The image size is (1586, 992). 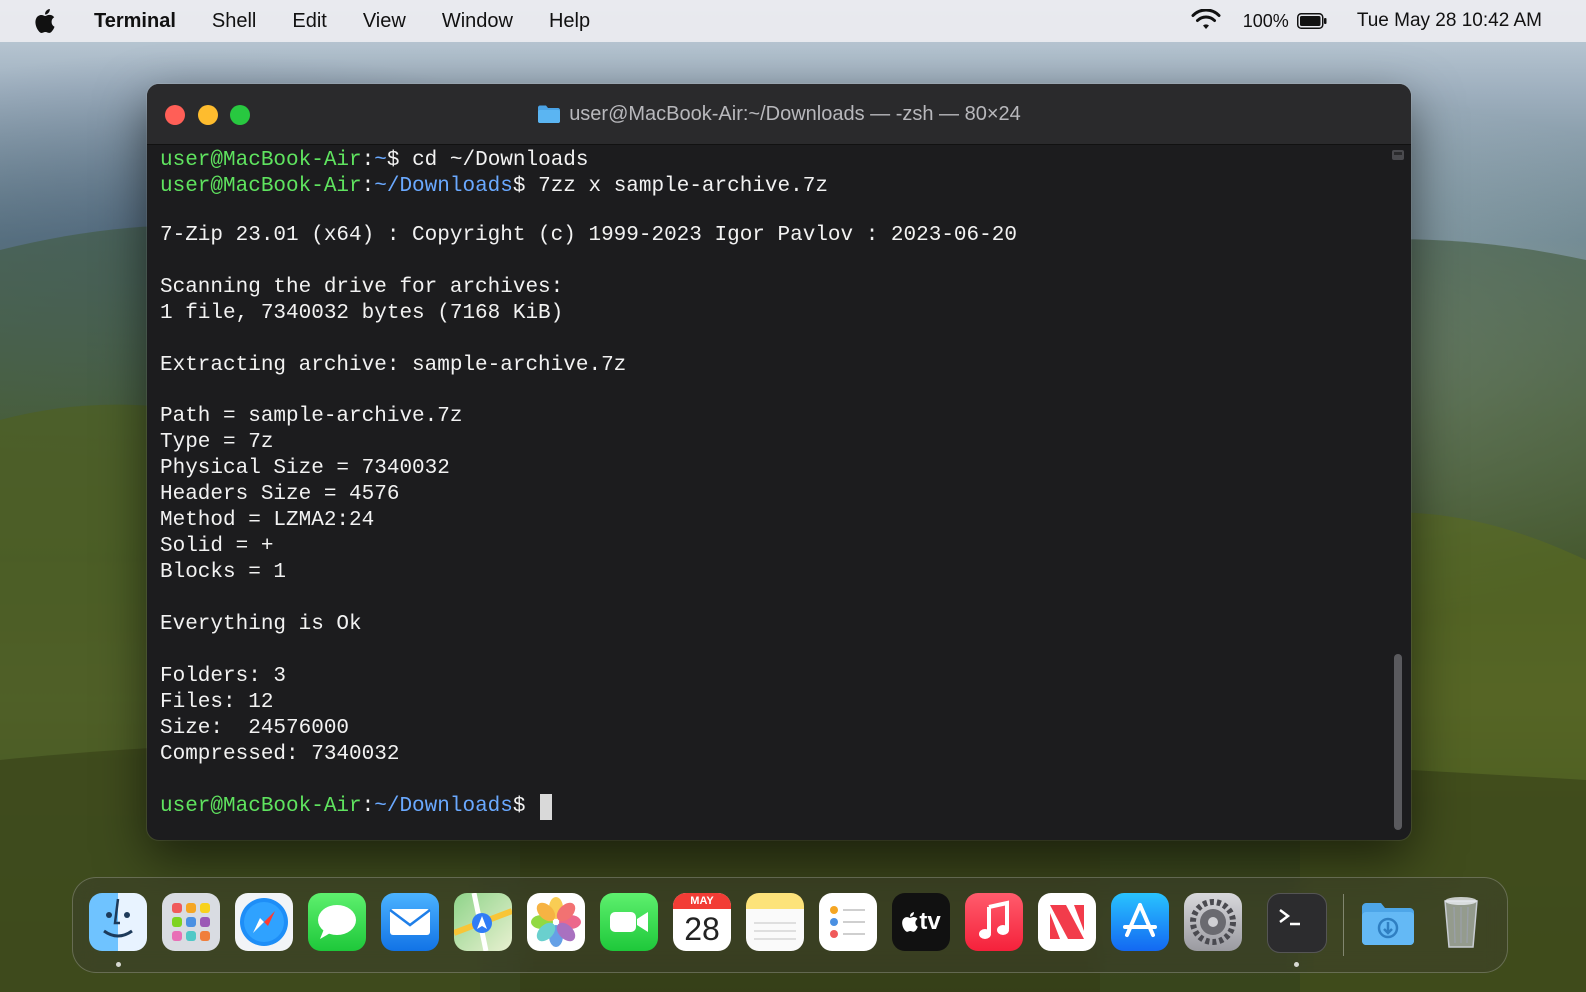 What do you see at coordinates (311, 416) in the screenshot?
I see `output-path: Path = sample-archive.7z` at bounding box center [311, 416].